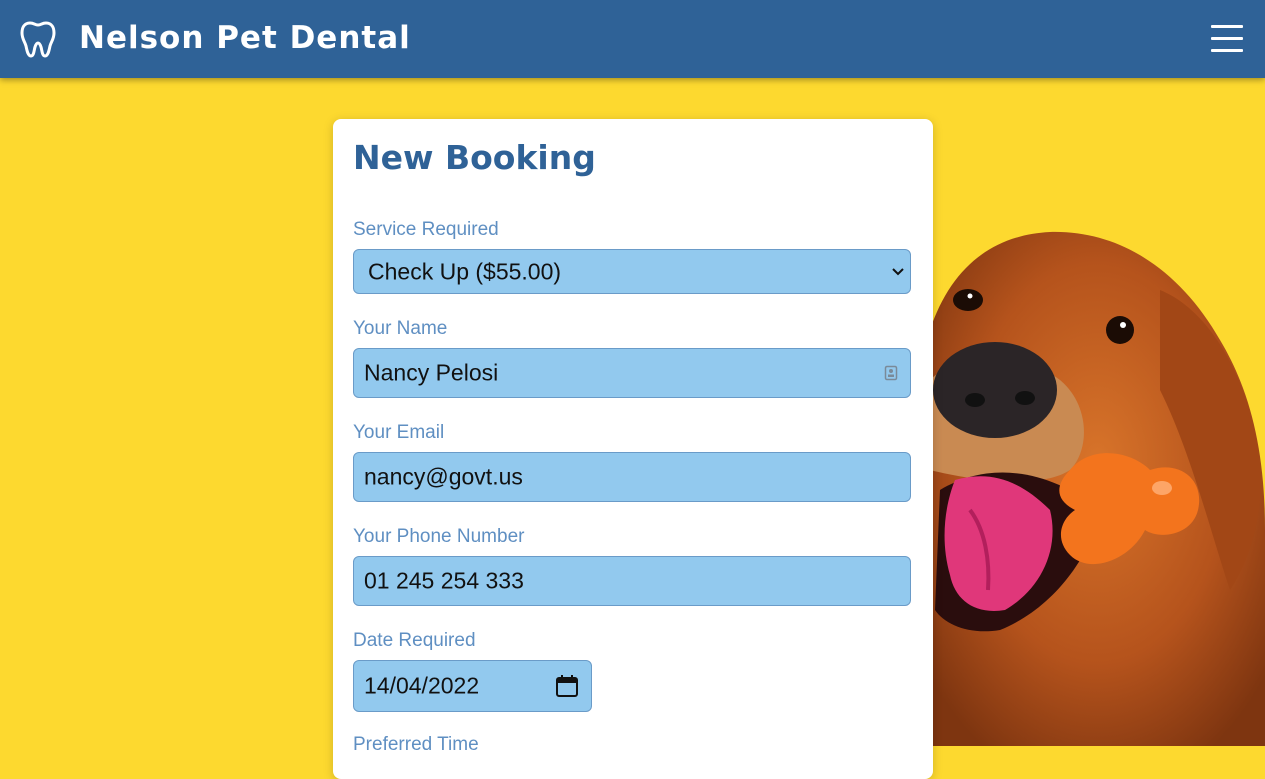 Image resolution: width=1265 pixels, height=779 pixels. I want to click on date-input: 14/04/2022, so click(472, 686).